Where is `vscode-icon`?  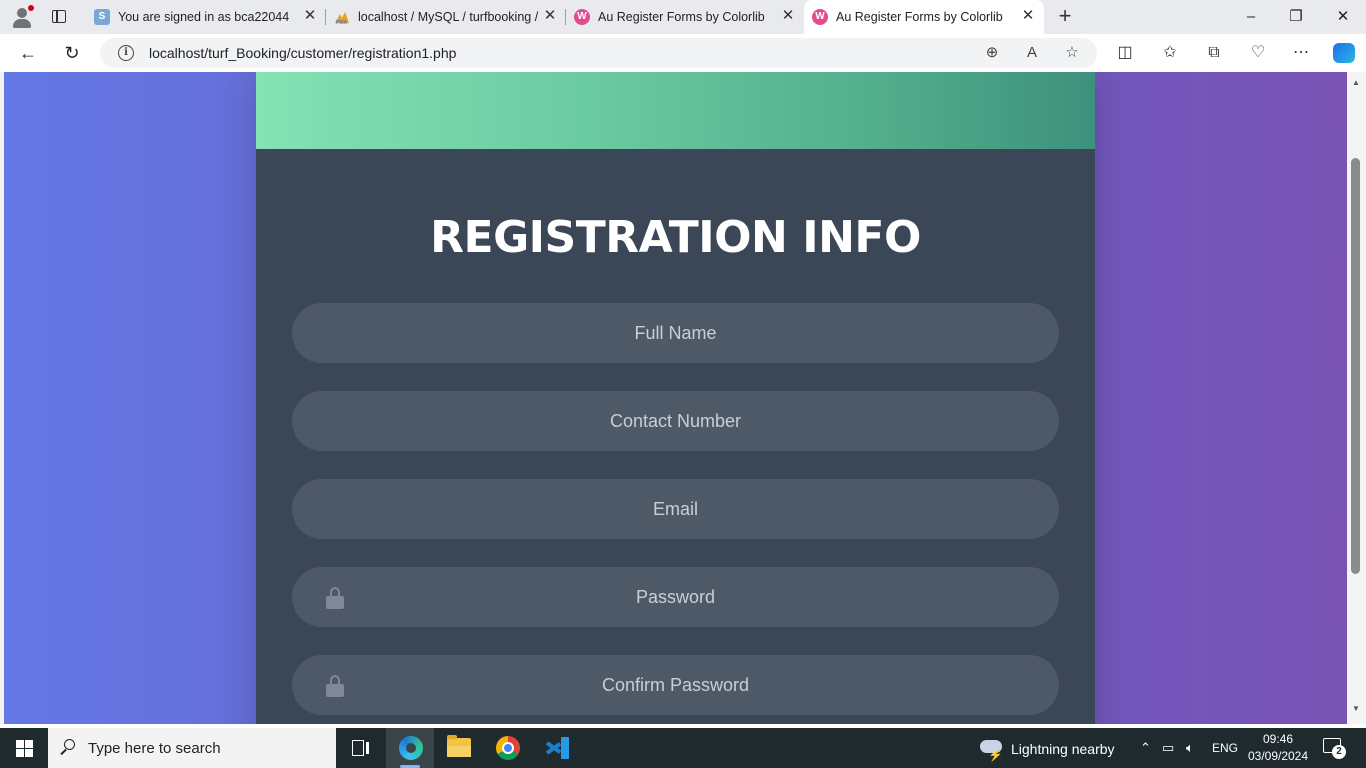
vscode-icon is located at coordinates (557, 748).